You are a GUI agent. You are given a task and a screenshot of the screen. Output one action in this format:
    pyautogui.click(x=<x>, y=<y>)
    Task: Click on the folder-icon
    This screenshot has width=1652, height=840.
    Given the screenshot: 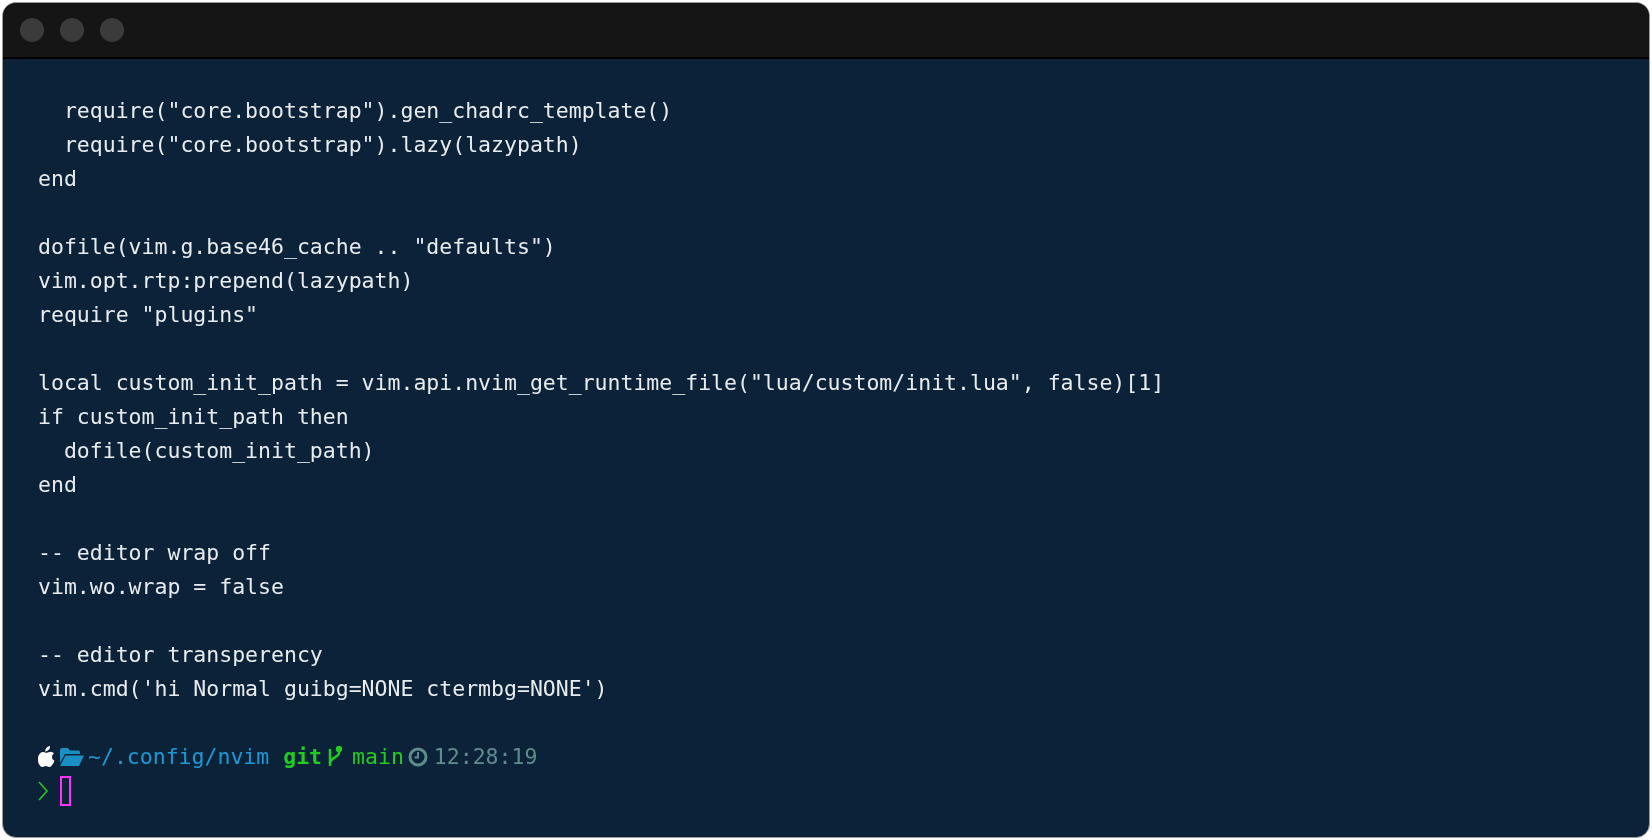 What is the action you would take?
    pyautogui.click(x=72, y=757)
    